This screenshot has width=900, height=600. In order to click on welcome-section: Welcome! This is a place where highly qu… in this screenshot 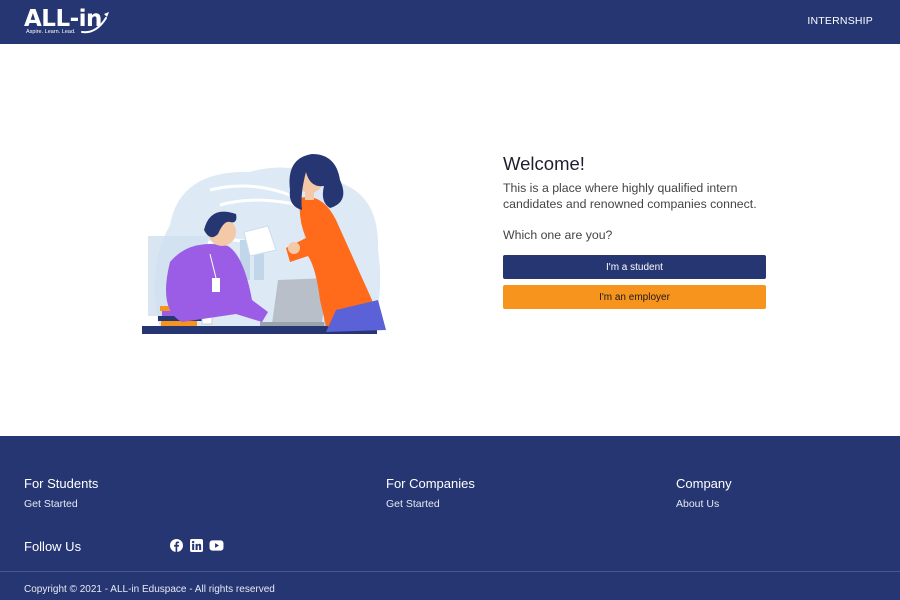, I will do `click(638, 198)`.